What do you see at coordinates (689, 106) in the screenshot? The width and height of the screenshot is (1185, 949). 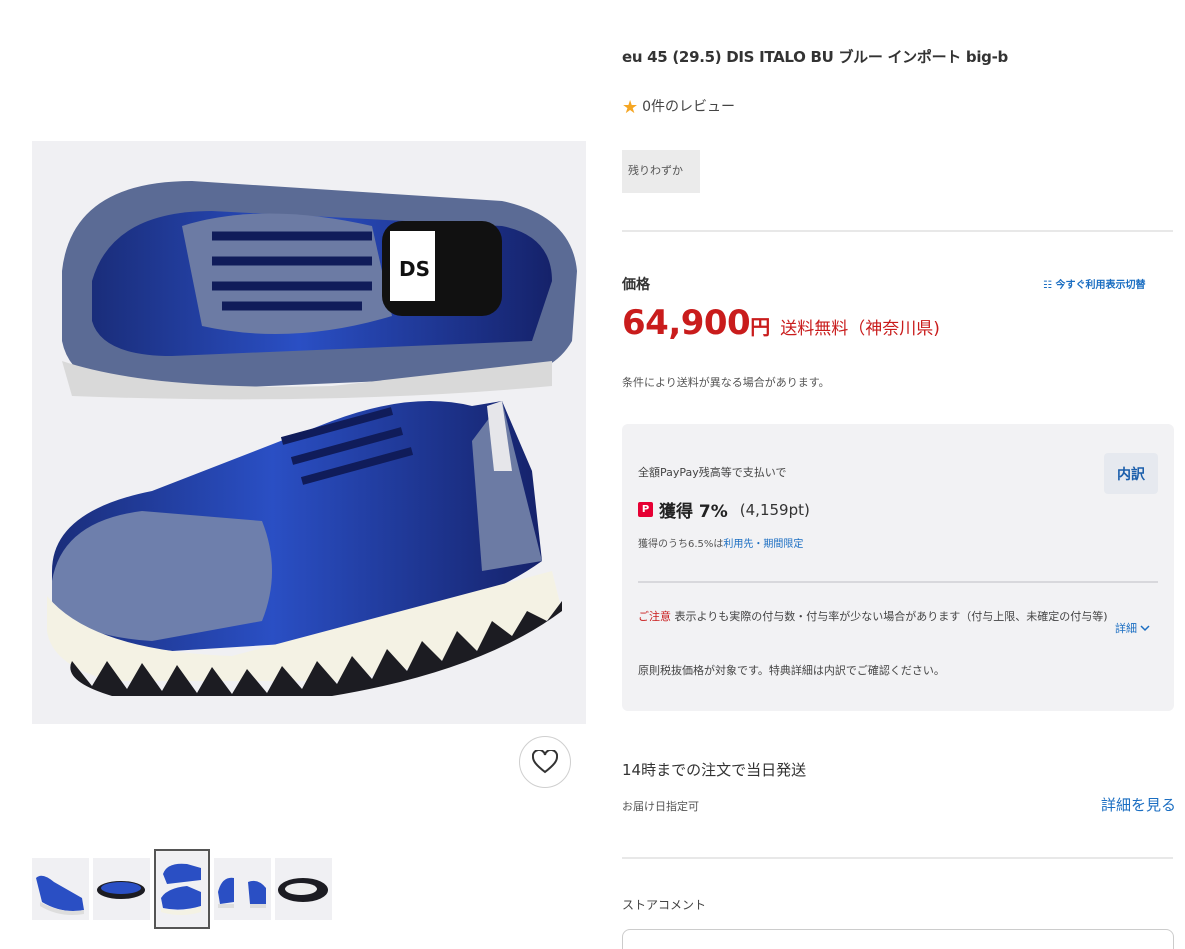 I see `review-count: 0件のレビュー` at bounding box center [689, 106].